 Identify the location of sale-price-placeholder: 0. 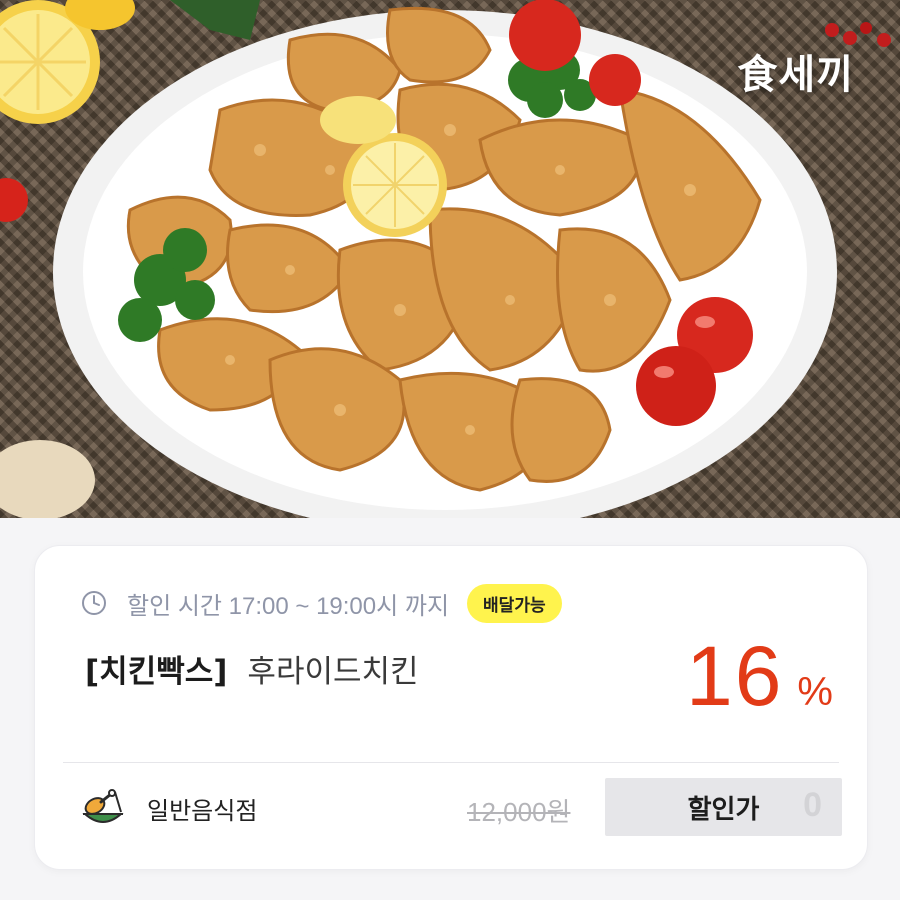
(812, 805).